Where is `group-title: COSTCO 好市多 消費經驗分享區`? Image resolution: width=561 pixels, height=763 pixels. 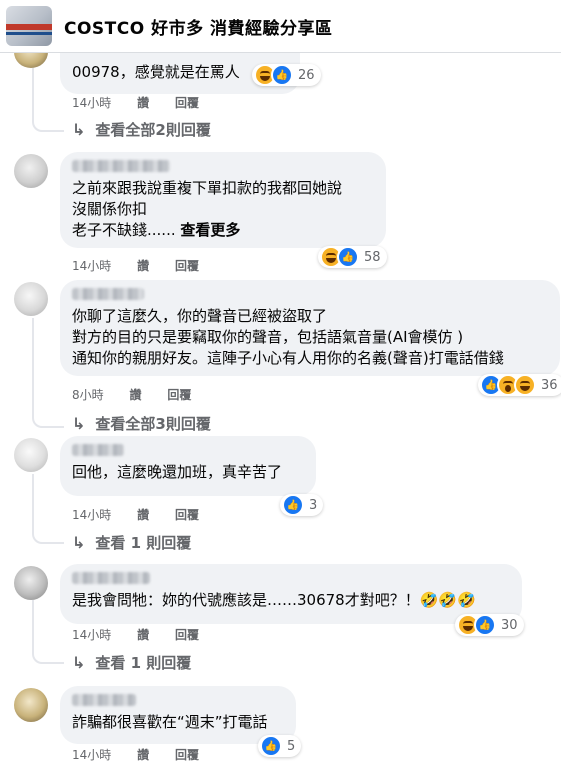 group-title: COSTCO 好市多 消費經驗分享區 is located at coordinates (198, 26).